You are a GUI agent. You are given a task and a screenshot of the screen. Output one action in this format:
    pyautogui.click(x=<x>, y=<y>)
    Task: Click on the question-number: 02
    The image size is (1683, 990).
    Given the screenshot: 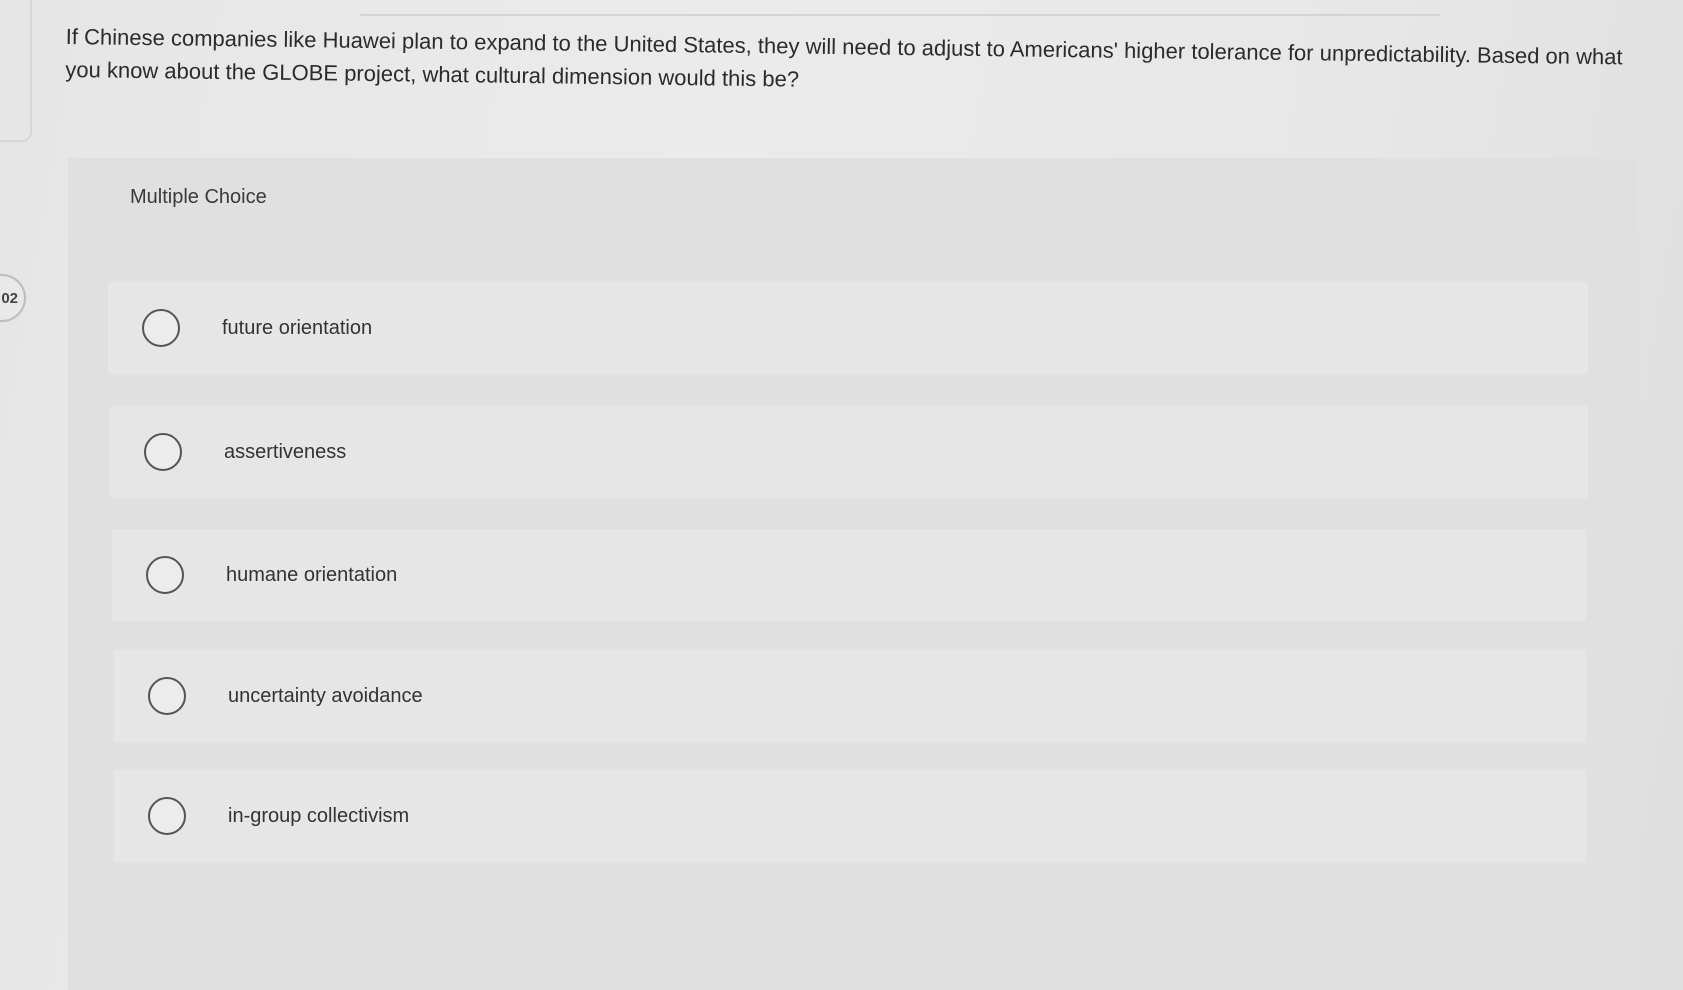 What is the action you would take?
    pyautogui.click(x=9, y=298)
    